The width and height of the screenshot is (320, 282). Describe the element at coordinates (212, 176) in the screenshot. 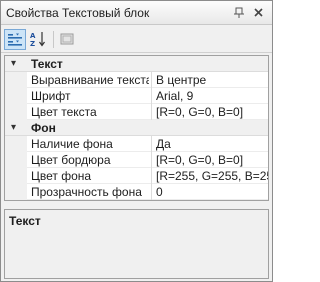

I see `property-value: [R=255, G=255, B=255]` at that location.